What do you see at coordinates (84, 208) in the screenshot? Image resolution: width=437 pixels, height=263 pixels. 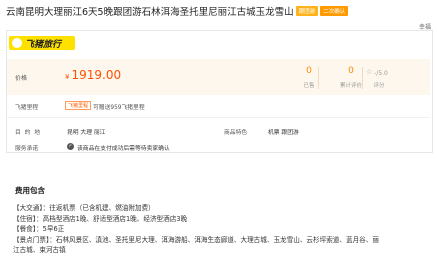 I see `fee-line: 【大交通】：往返机票（已含机建、燃油附加费）` at bounding box center [84, 208].